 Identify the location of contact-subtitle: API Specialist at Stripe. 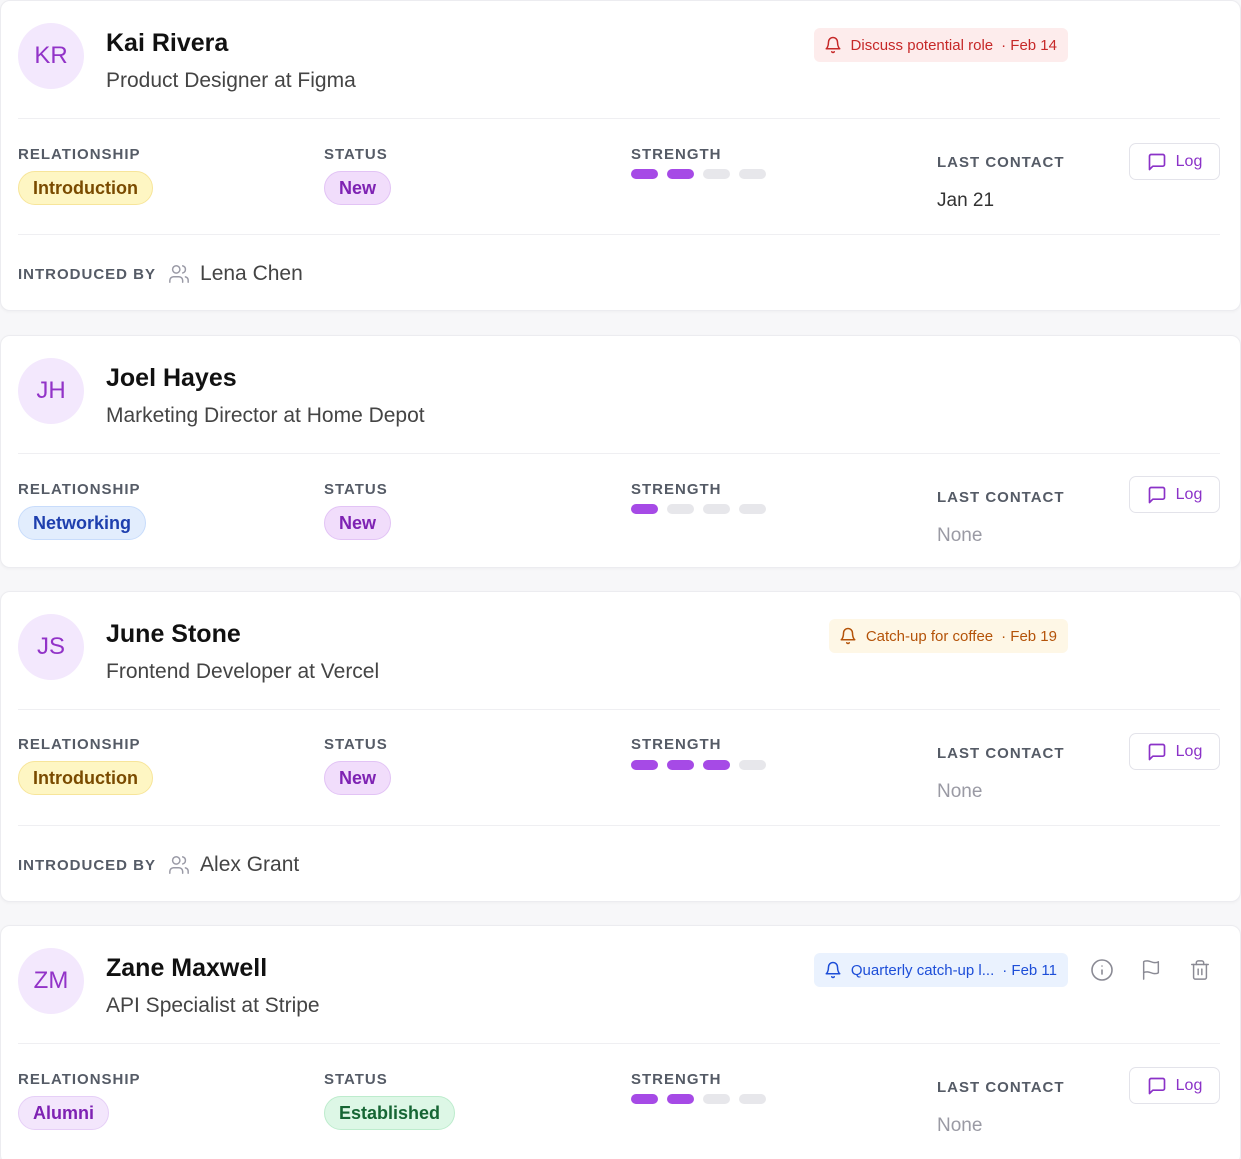
(213, 1005).